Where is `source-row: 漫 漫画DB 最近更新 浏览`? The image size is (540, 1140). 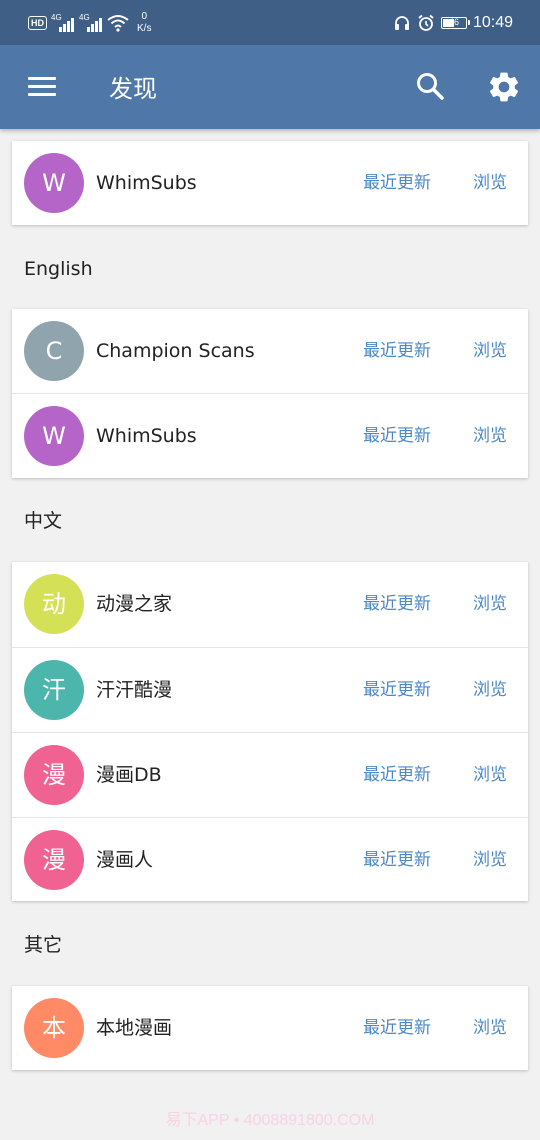 source-row: 漫 漫画DB 最近更新 浏览 is located at coordinates (270, 774).